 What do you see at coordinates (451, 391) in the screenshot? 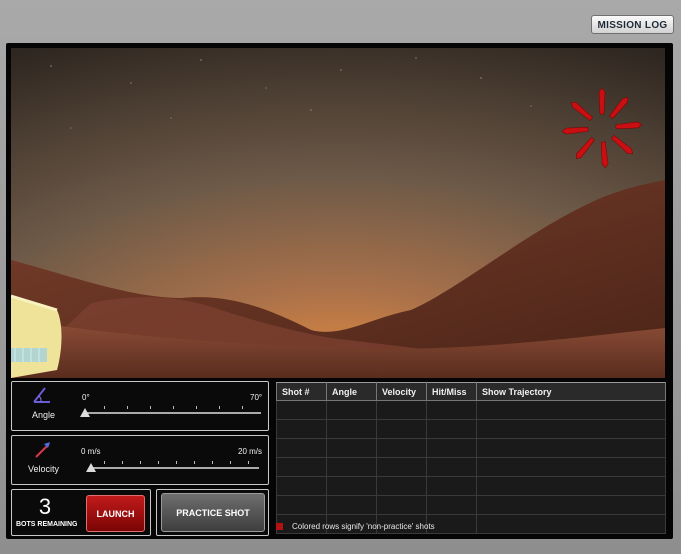
I see `col-header-hit-miss: Hit/Miss` at bounding box center [451, 391].